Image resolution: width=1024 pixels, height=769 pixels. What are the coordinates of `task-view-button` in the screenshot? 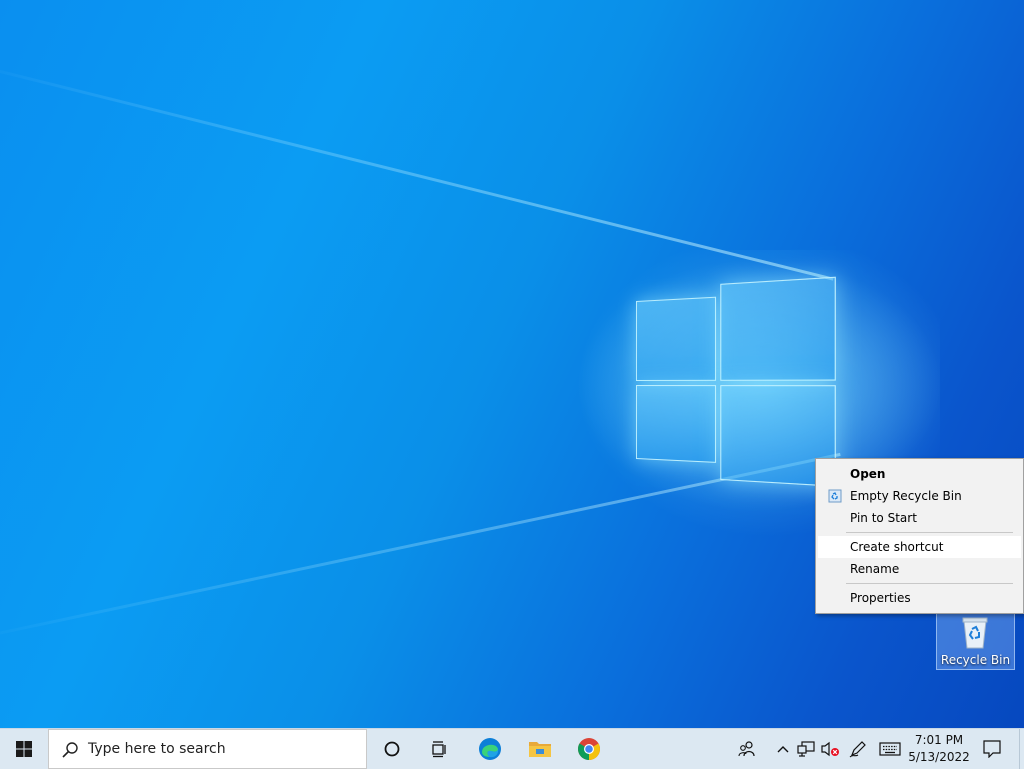 It's located at (440, 749).